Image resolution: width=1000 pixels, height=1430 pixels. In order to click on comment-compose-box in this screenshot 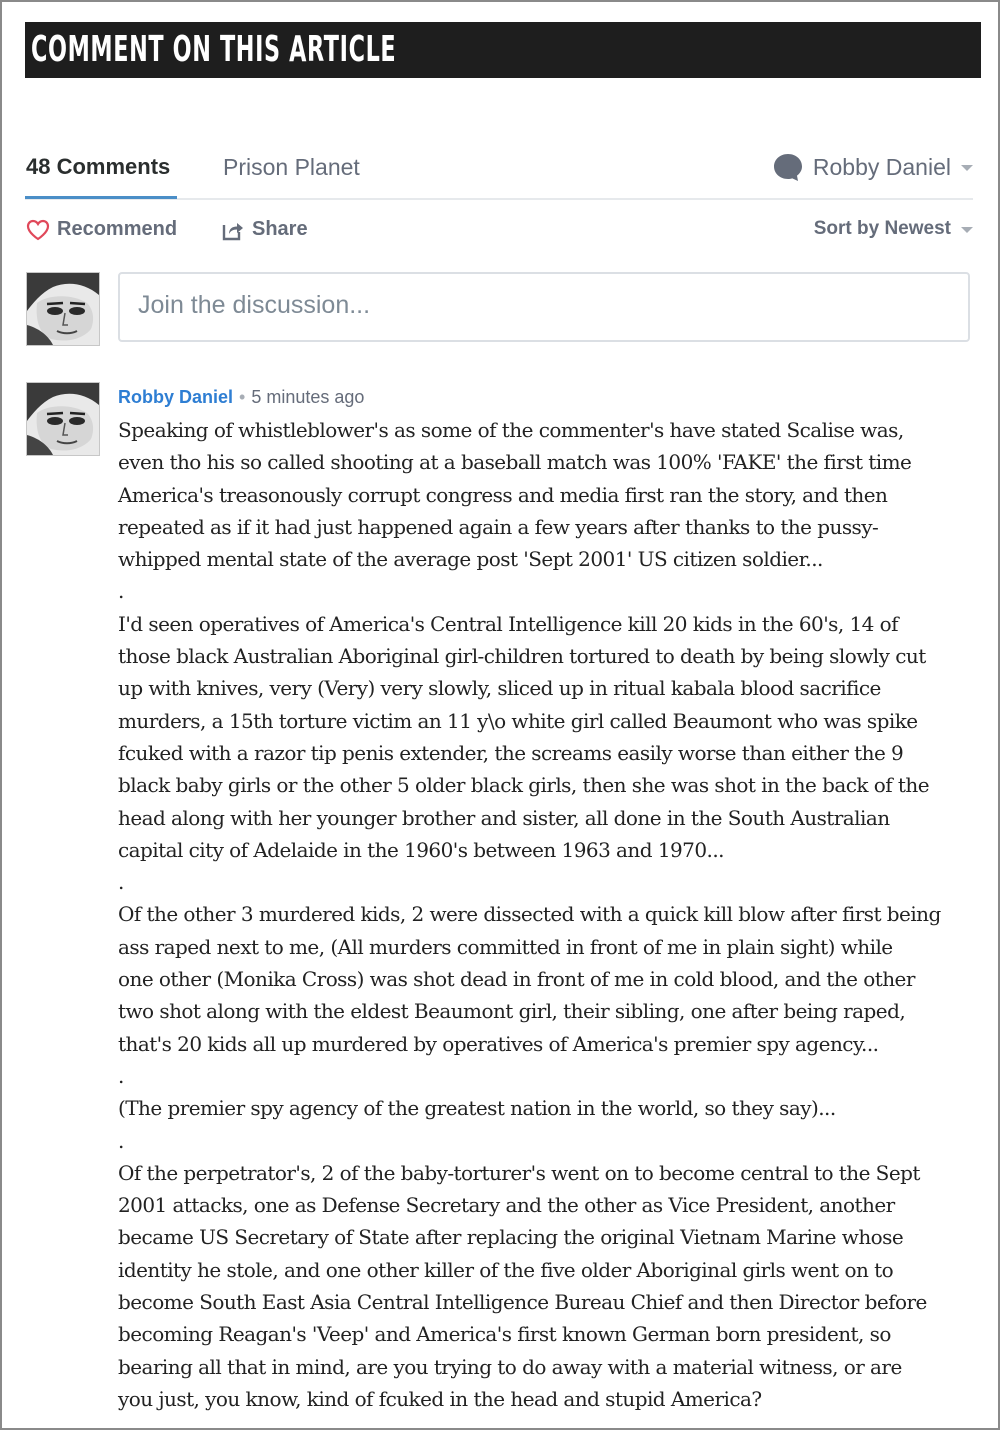, I will do `click(544, 307)`.